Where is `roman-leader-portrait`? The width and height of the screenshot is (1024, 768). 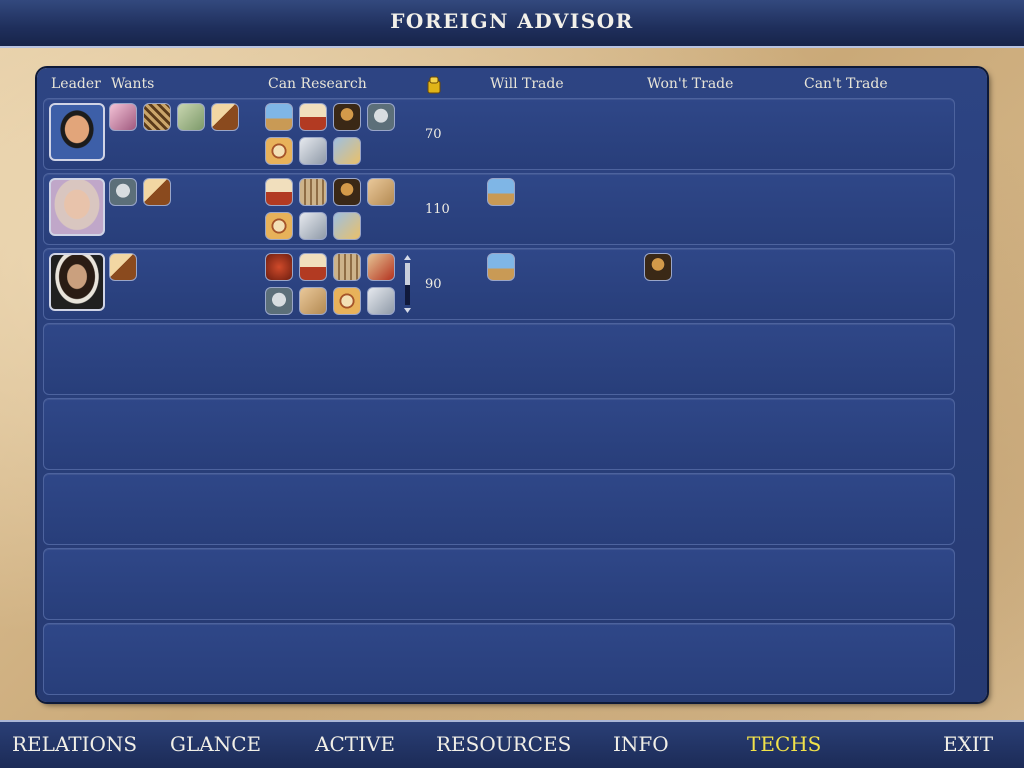
roman-leader-portrait is located at coordinates (77, 207).